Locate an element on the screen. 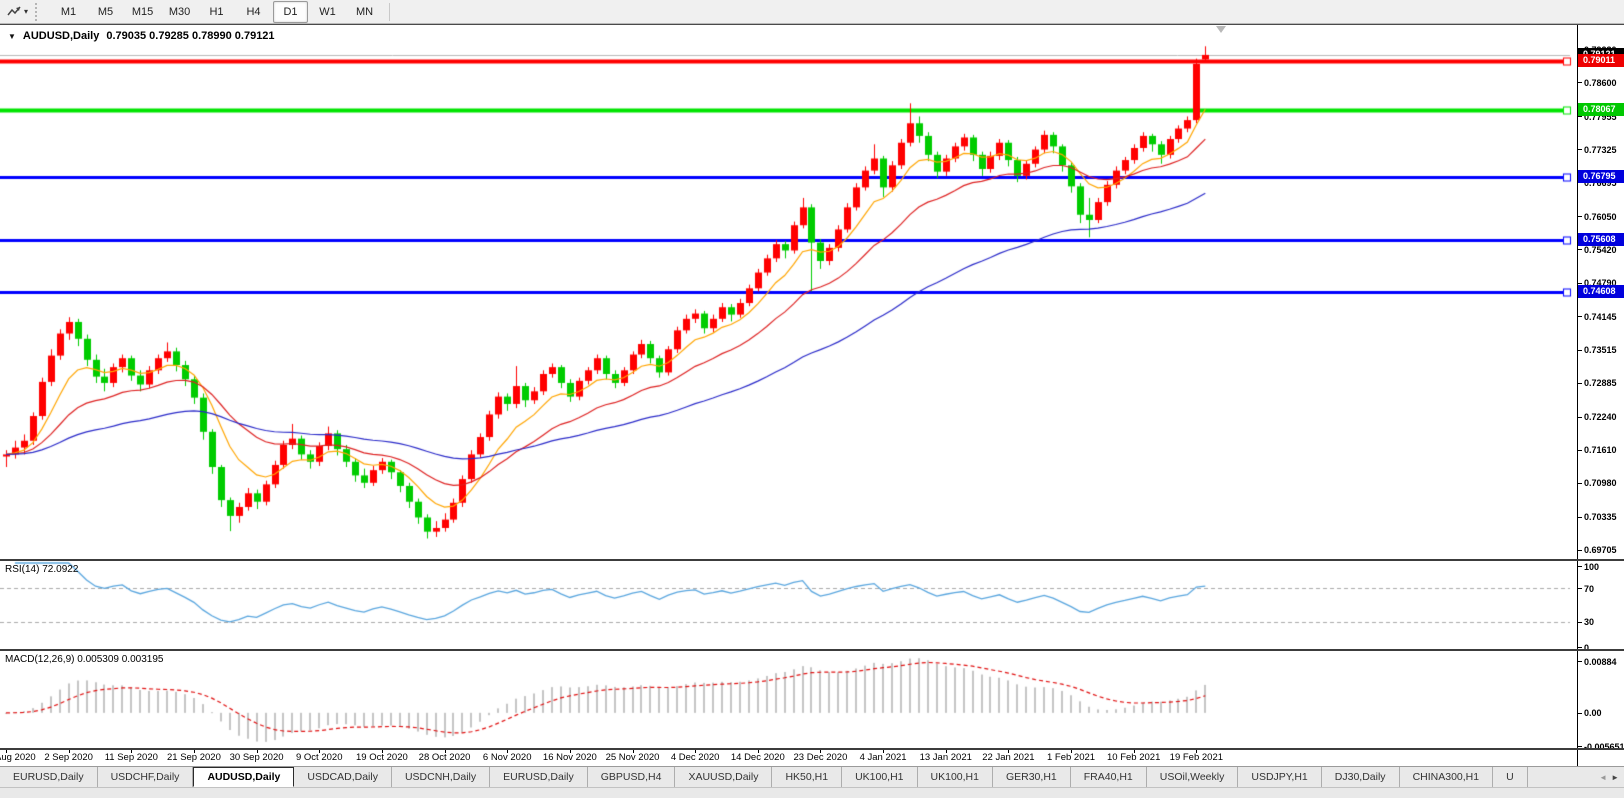 Image resolution: width=1624 pixels, height=798 pixels. tab-item: USDCAD,Daily is located at coordinates (343, 777).